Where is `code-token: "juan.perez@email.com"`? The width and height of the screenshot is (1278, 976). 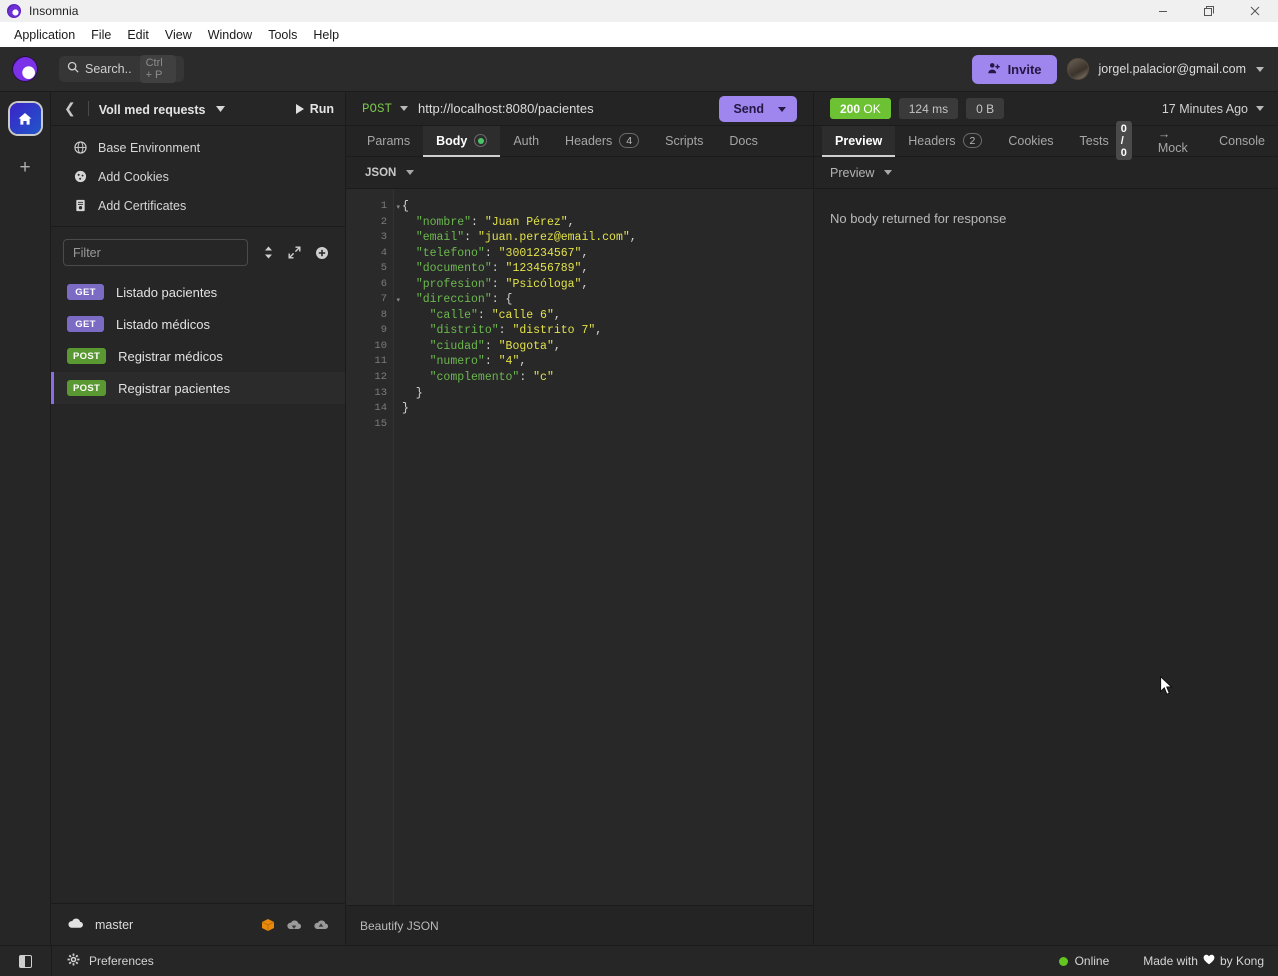
code-token: "juan.perez@email.com" is located at coordinates (553, 238).